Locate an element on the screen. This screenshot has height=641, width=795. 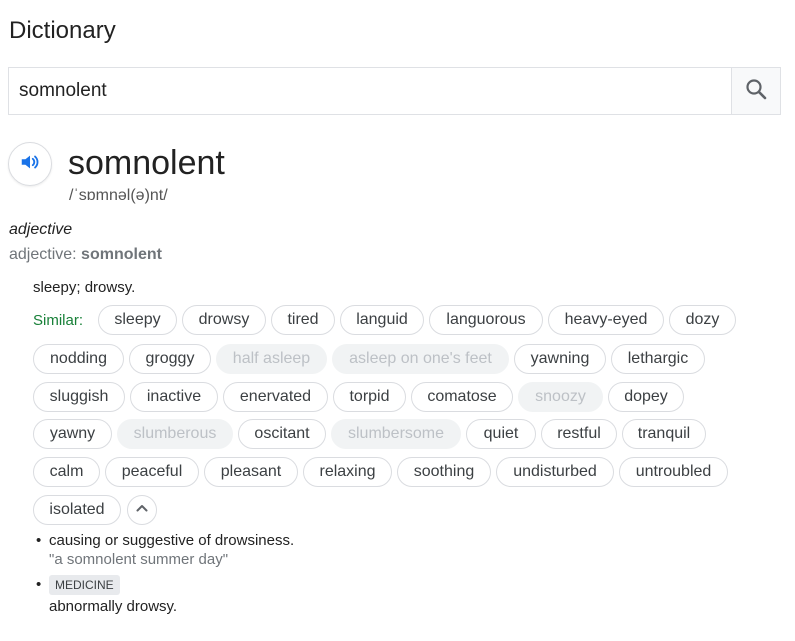
search-button is located at coordinates (755, 91).